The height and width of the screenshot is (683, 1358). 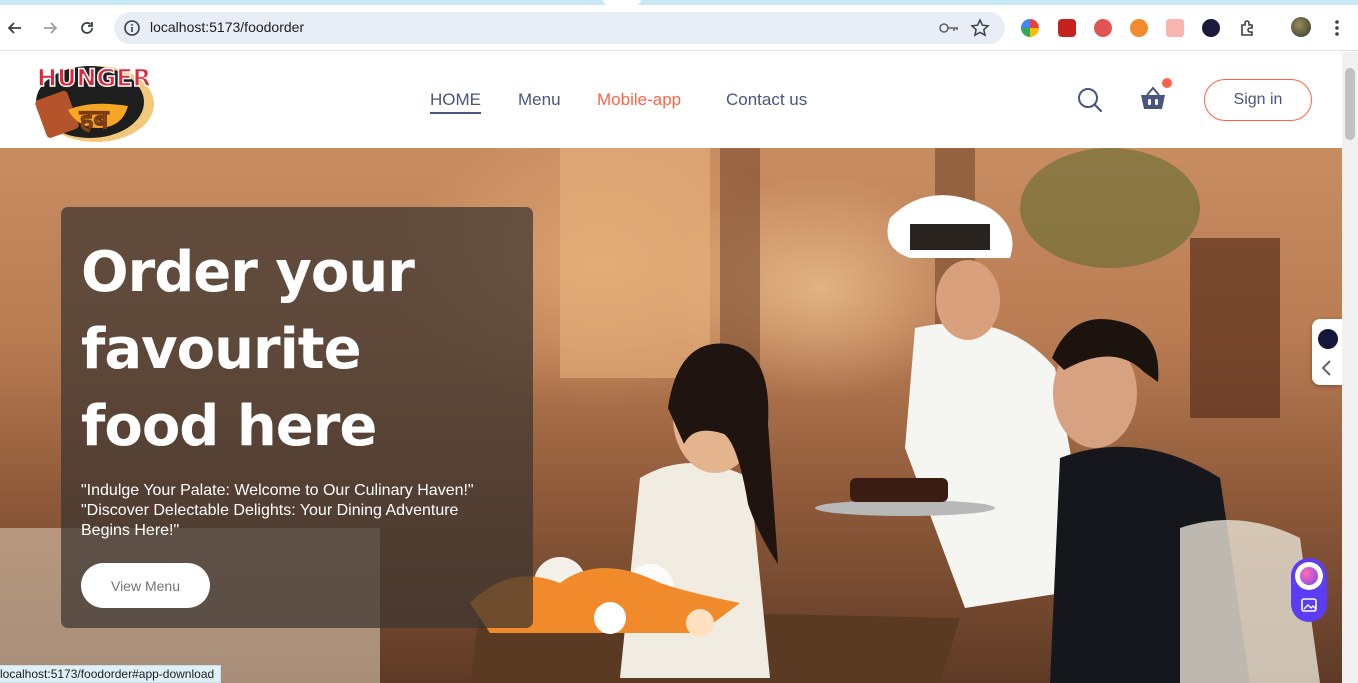 I want to click on reload-icon, so click(x=87, y=28).